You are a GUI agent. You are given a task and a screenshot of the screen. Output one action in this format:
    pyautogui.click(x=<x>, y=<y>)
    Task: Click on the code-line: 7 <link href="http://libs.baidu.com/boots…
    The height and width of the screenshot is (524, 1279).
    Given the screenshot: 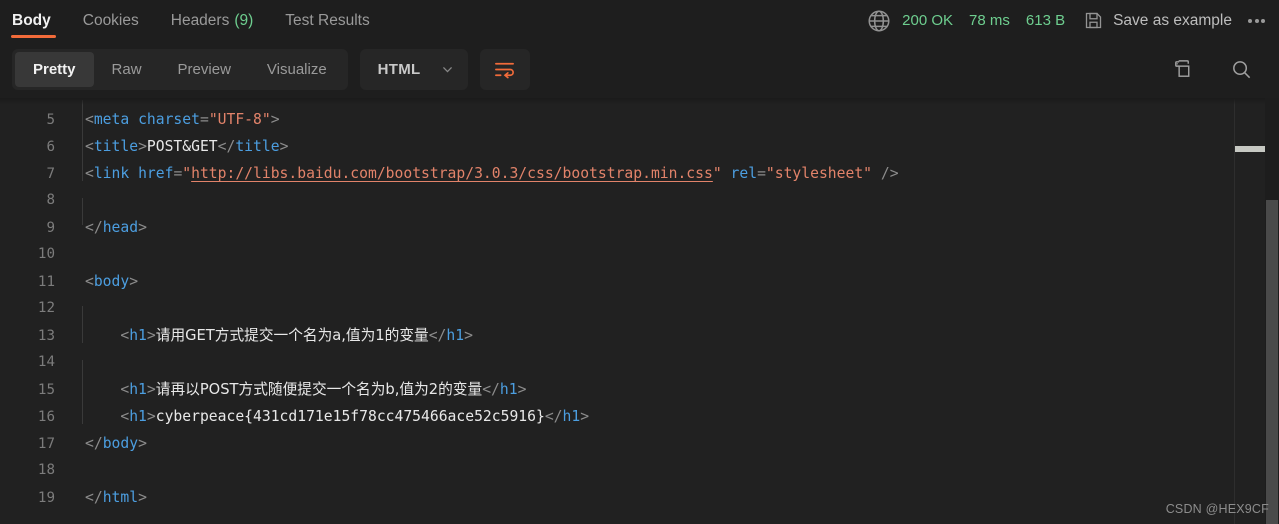 What is the action you would take?
    pyautogui.click(x=639, y=170)
    